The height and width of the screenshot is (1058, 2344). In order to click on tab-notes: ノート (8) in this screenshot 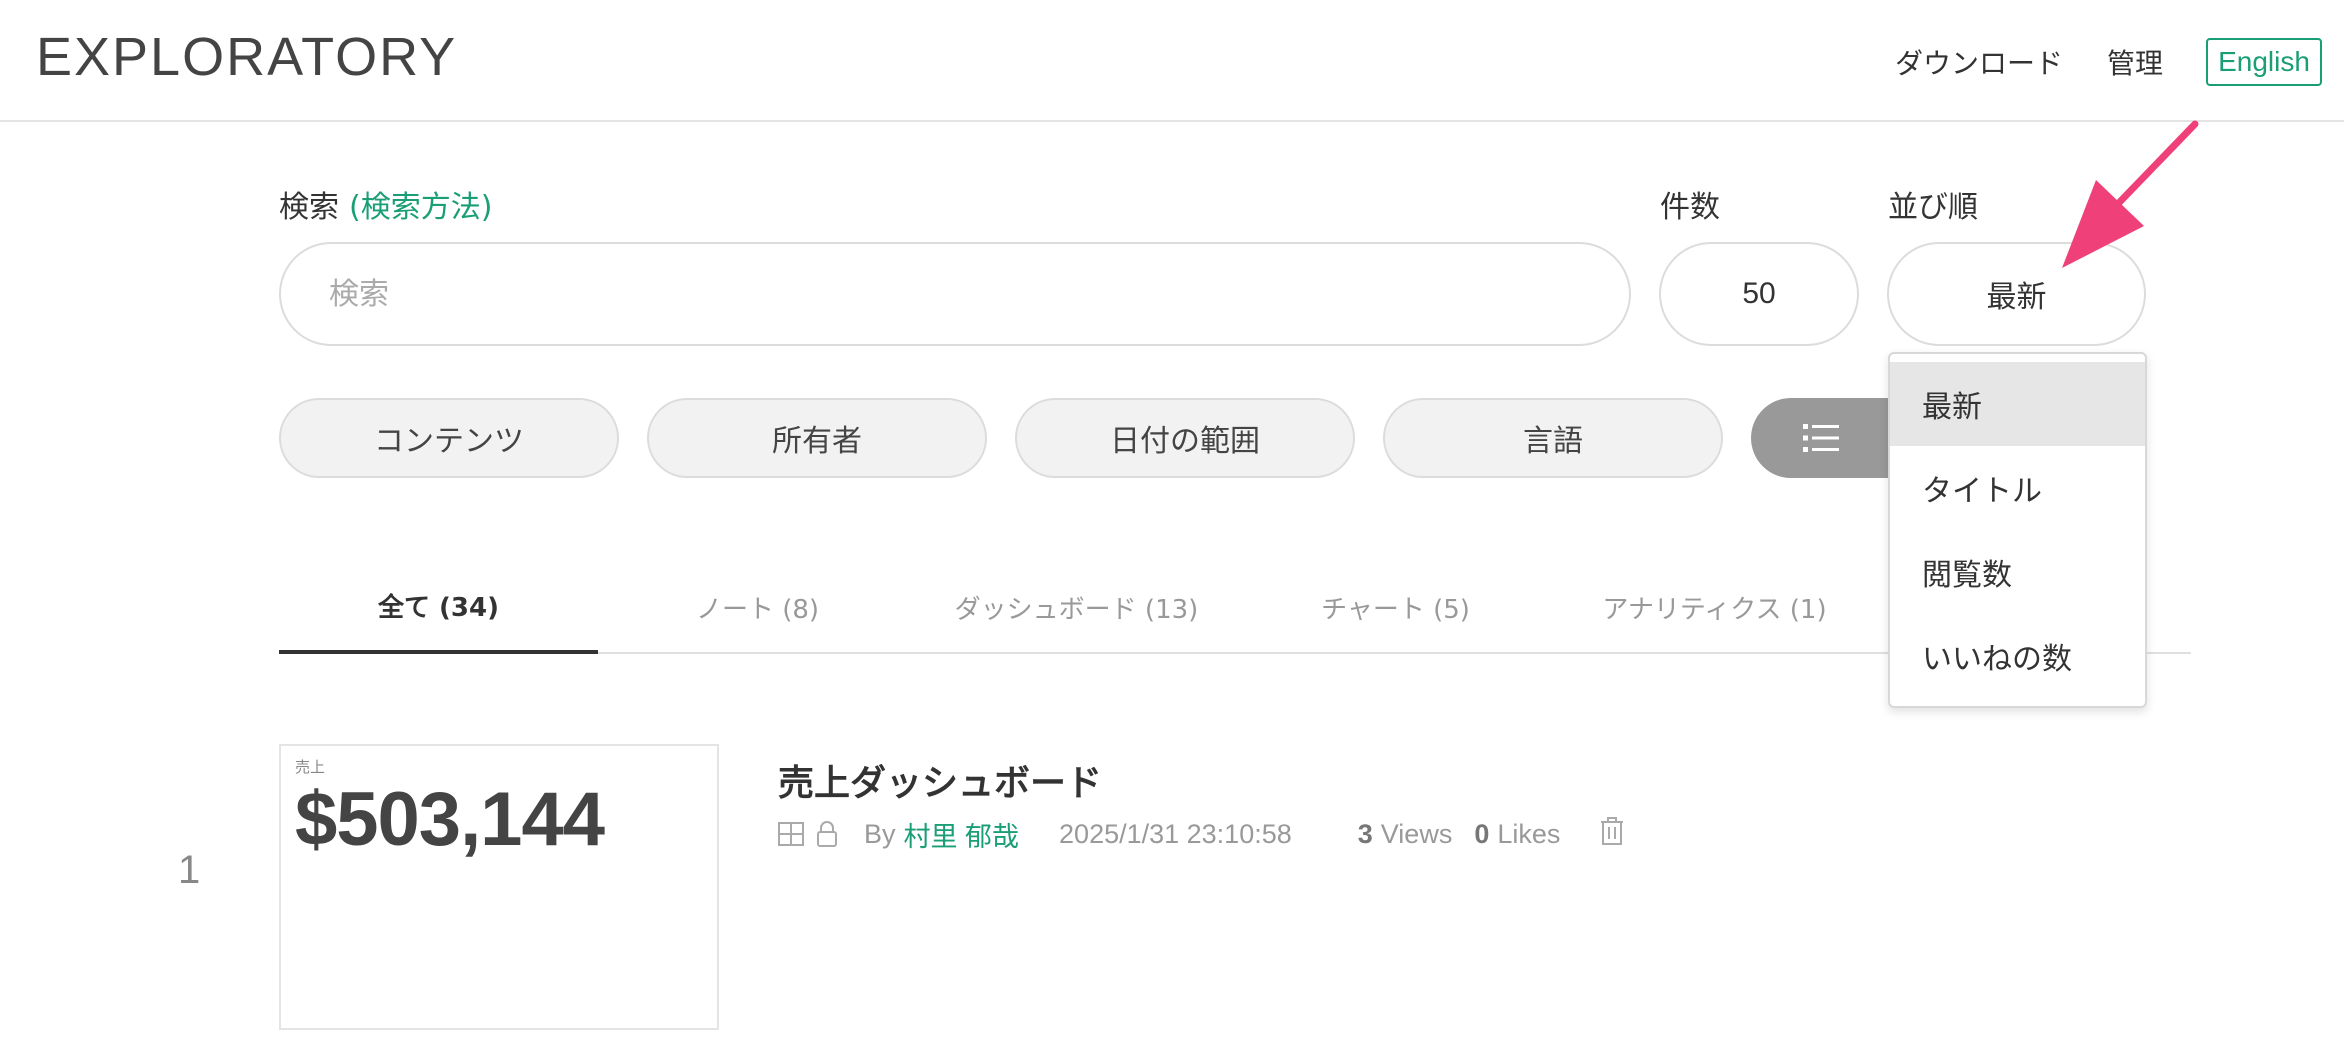, I will do `click(757, 607)`.